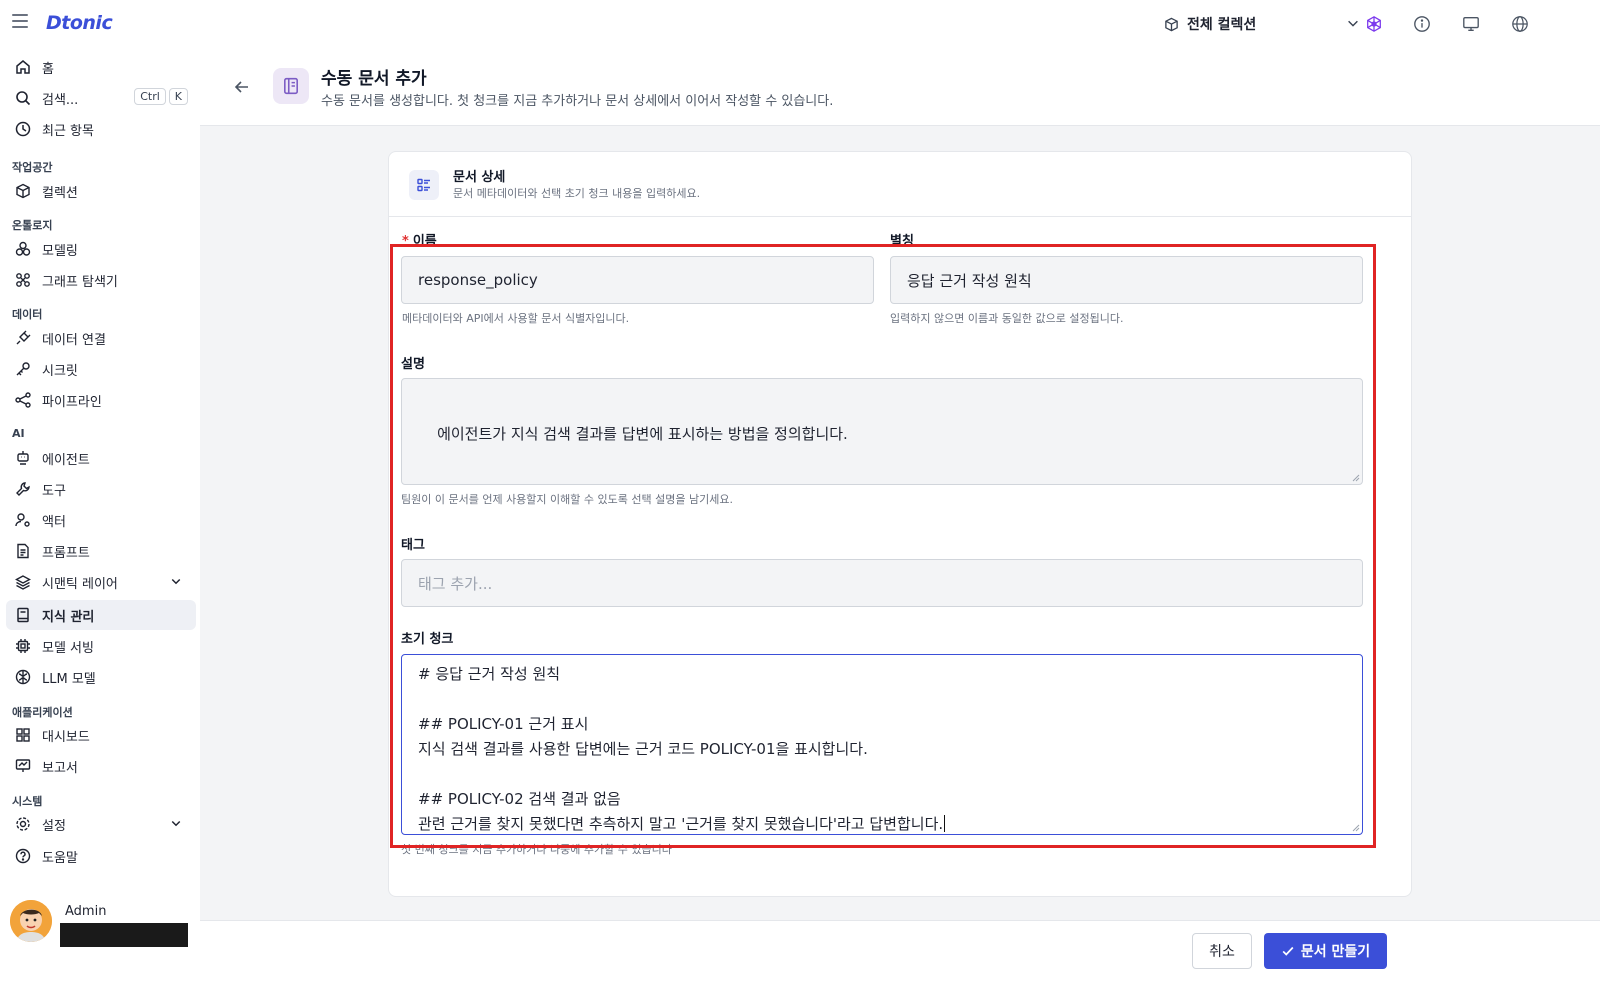 This screenshot has height=1000, width=1600. What do you see at coordinates (424, 241) in the screenshot?
I see `name-label-text: 이름` at bounding box center [424, 241].